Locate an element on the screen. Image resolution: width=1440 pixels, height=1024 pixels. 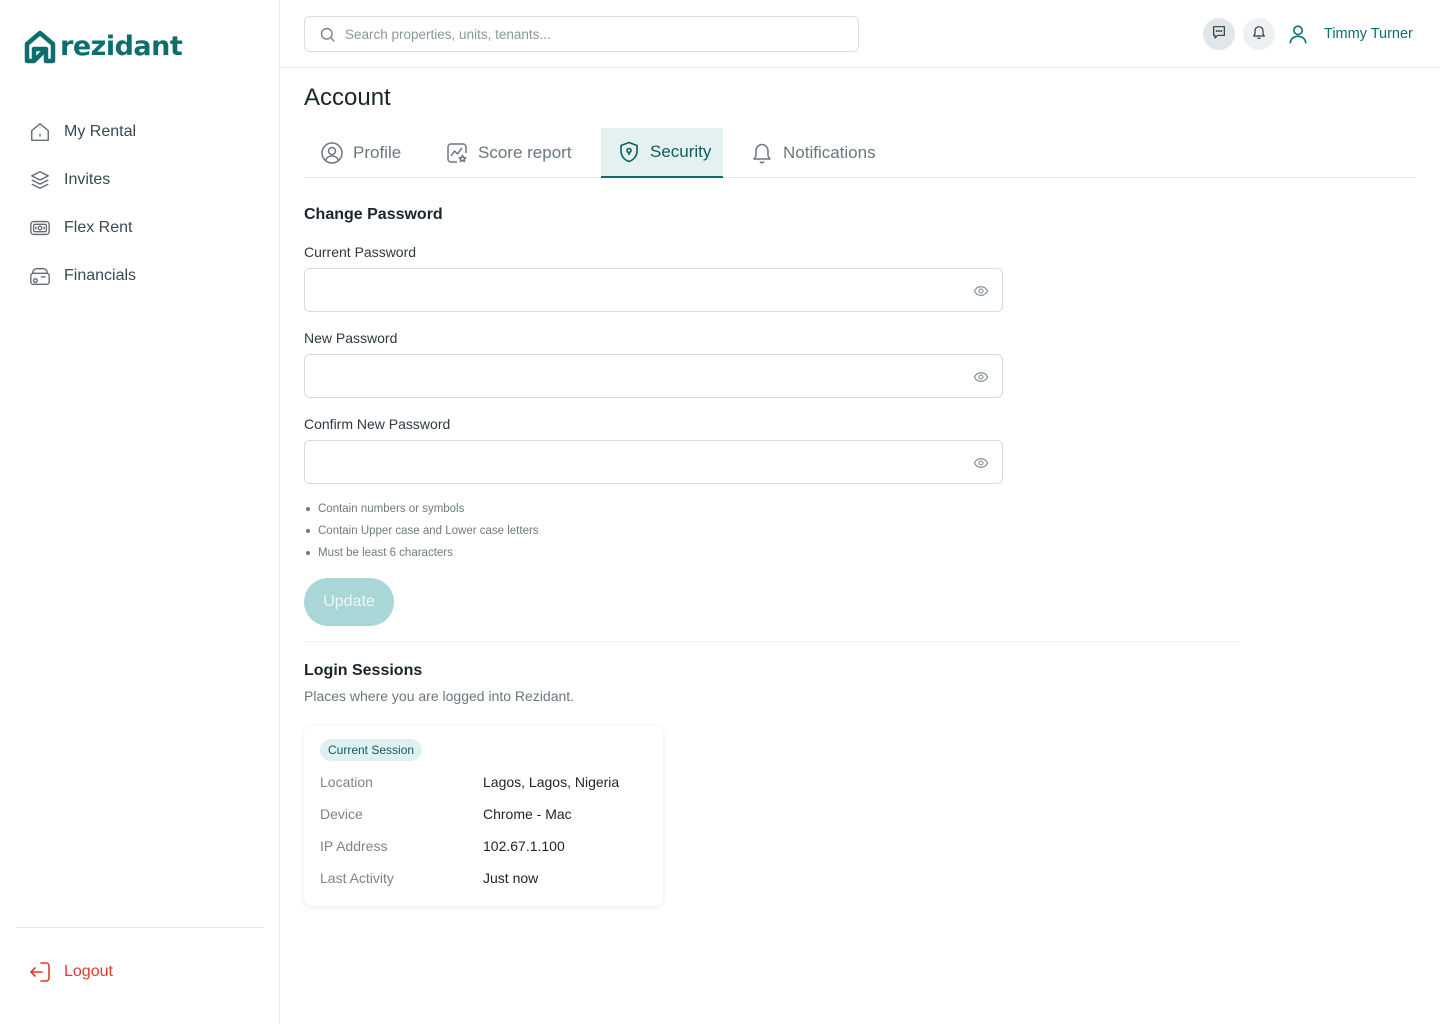
session-row: Device Chrome - Mac is located at coordinates (485, 816).